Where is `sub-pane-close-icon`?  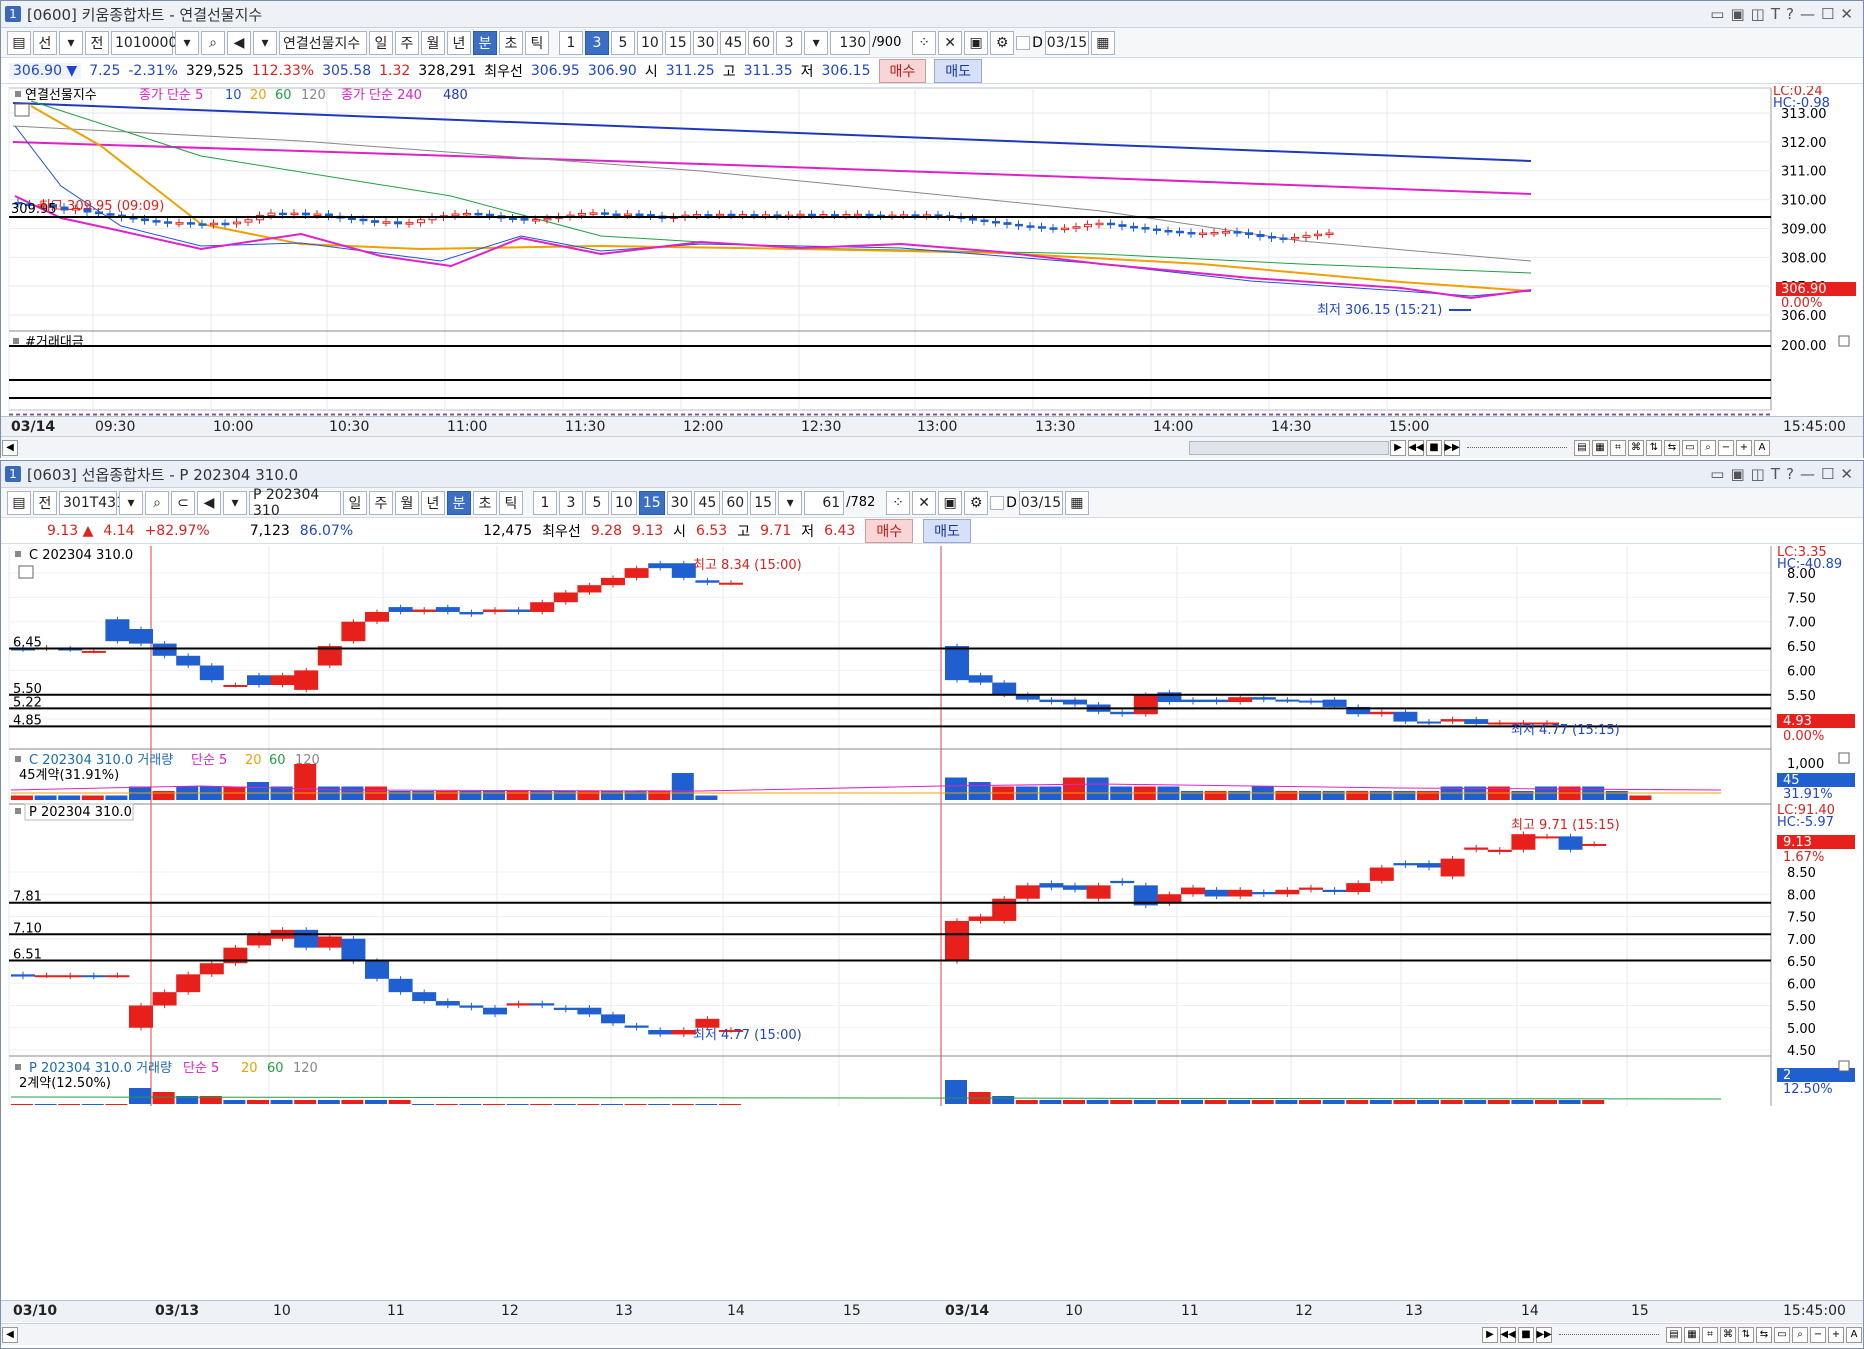
sub-pane-close-icon is located at coordinates (1844, 341).